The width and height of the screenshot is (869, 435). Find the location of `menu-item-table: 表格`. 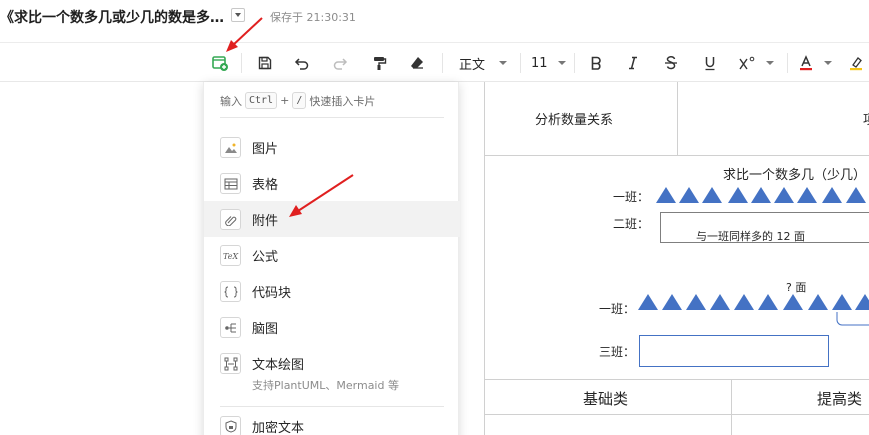

menu-item-table: 表格 is located at coordinates (332, 183).